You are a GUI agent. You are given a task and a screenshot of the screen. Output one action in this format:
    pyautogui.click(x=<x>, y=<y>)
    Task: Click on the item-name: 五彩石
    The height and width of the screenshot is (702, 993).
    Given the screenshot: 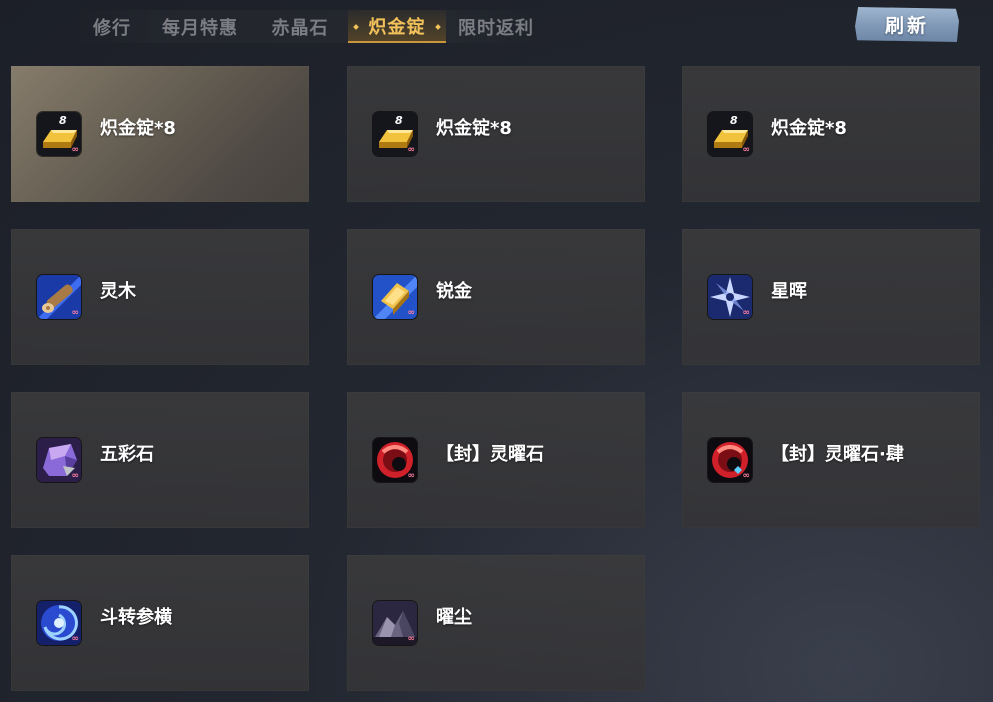 What is the action you would take?
    pyautogui.click(x=127, y=454)
    